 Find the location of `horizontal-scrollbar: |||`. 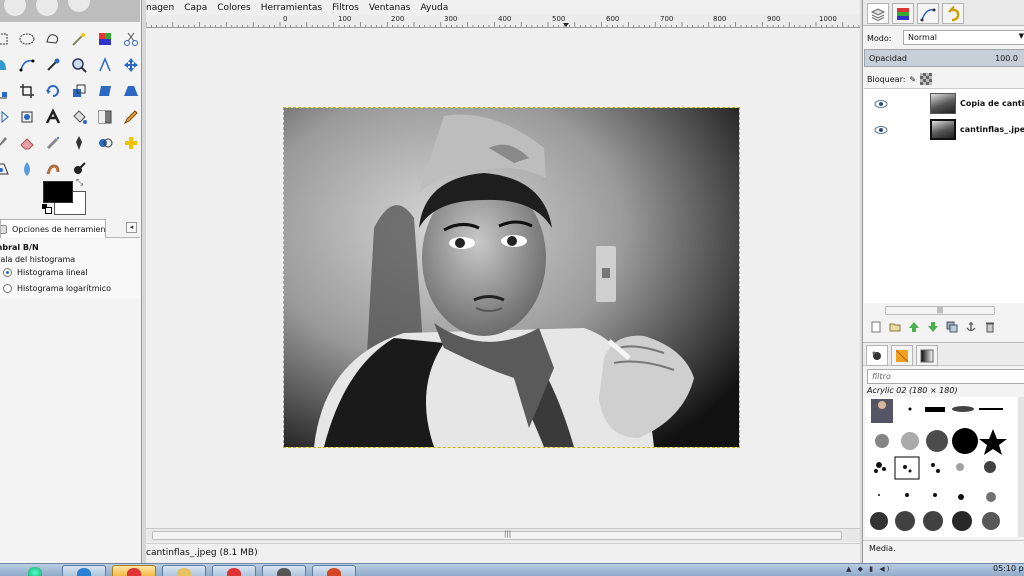

horizontal-scrollbar: ||| is located at coordinates (503, 535).